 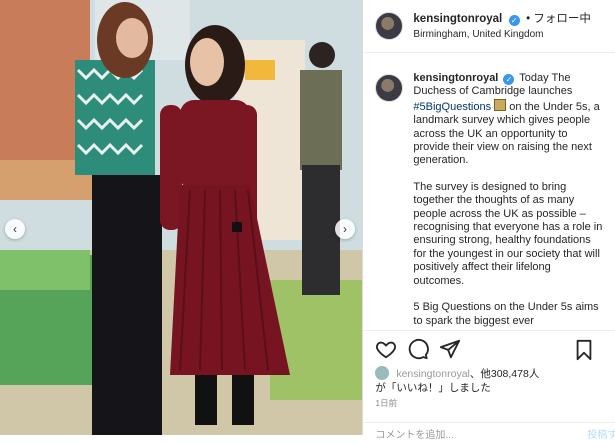 I want to click on post-location: Birmingham, United Kingdom, so click(x=501, y=34).